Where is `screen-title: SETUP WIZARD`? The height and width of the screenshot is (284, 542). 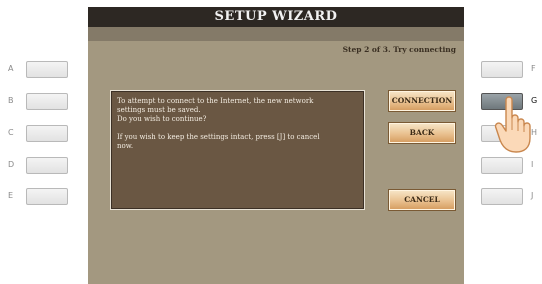
screen-title: SETUP WIZARD is located at coordinates (276, 17).